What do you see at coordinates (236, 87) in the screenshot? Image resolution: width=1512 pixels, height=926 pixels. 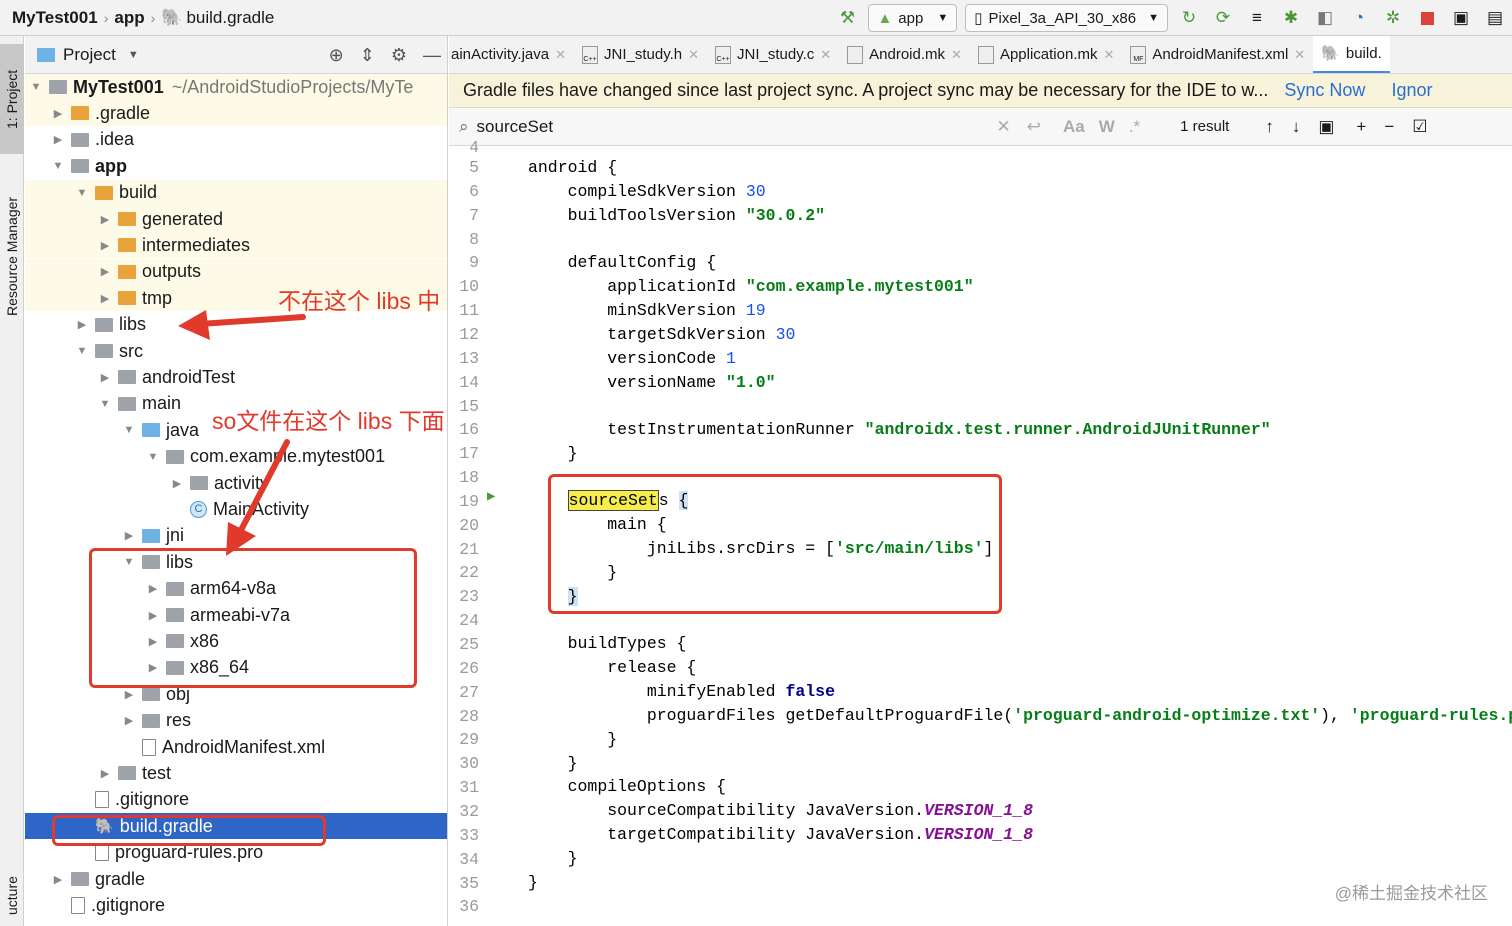 I see `tree-item-root: ▼ MyTest001 ~/AndroidStudioProjects/MyTe` at bounding box center [236, 87].